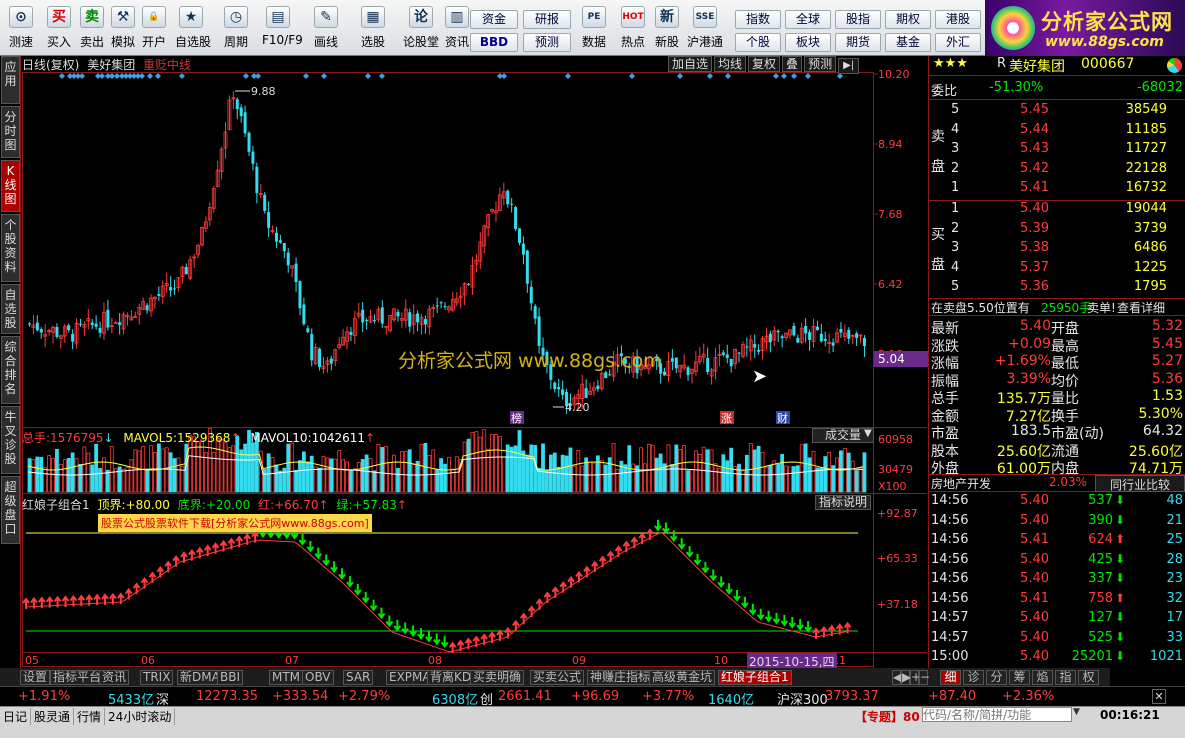 This screenshot has height=738, width=1185. I want to click on scroll-right-icon: ▶, so click(906, 677).